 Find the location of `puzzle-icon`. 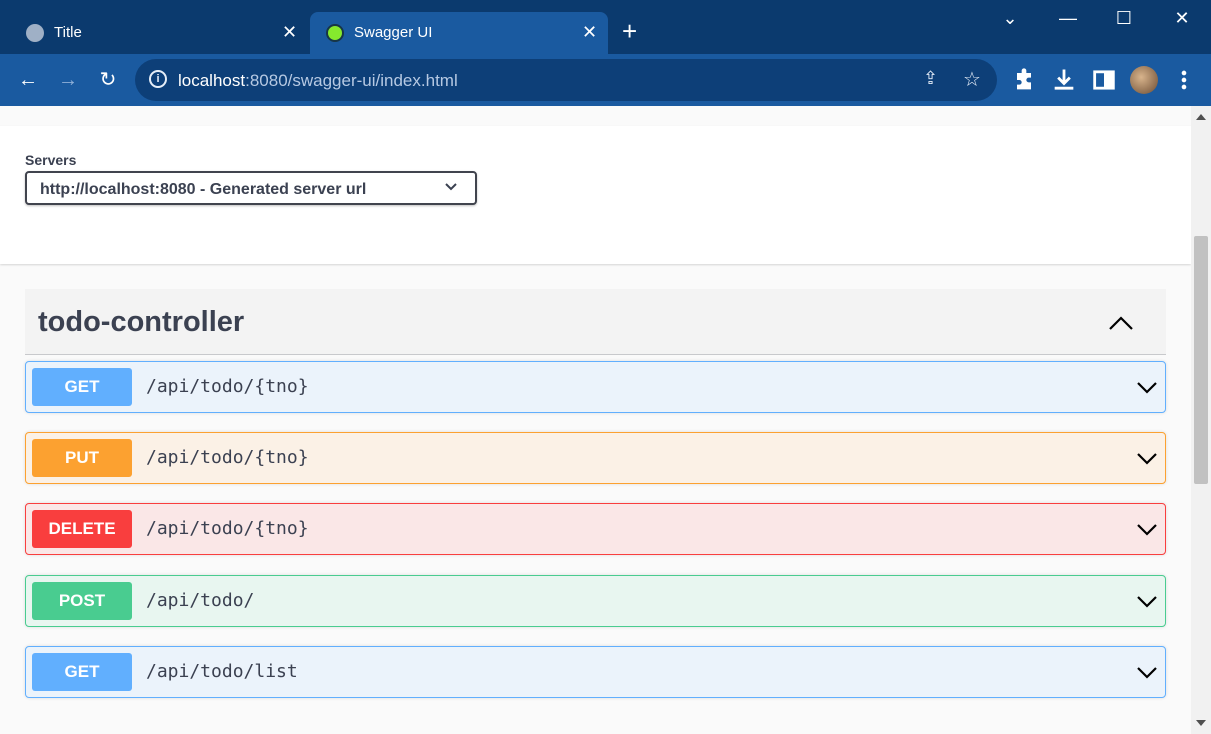

puzzle-icon is located at coordinates (1024, 80).